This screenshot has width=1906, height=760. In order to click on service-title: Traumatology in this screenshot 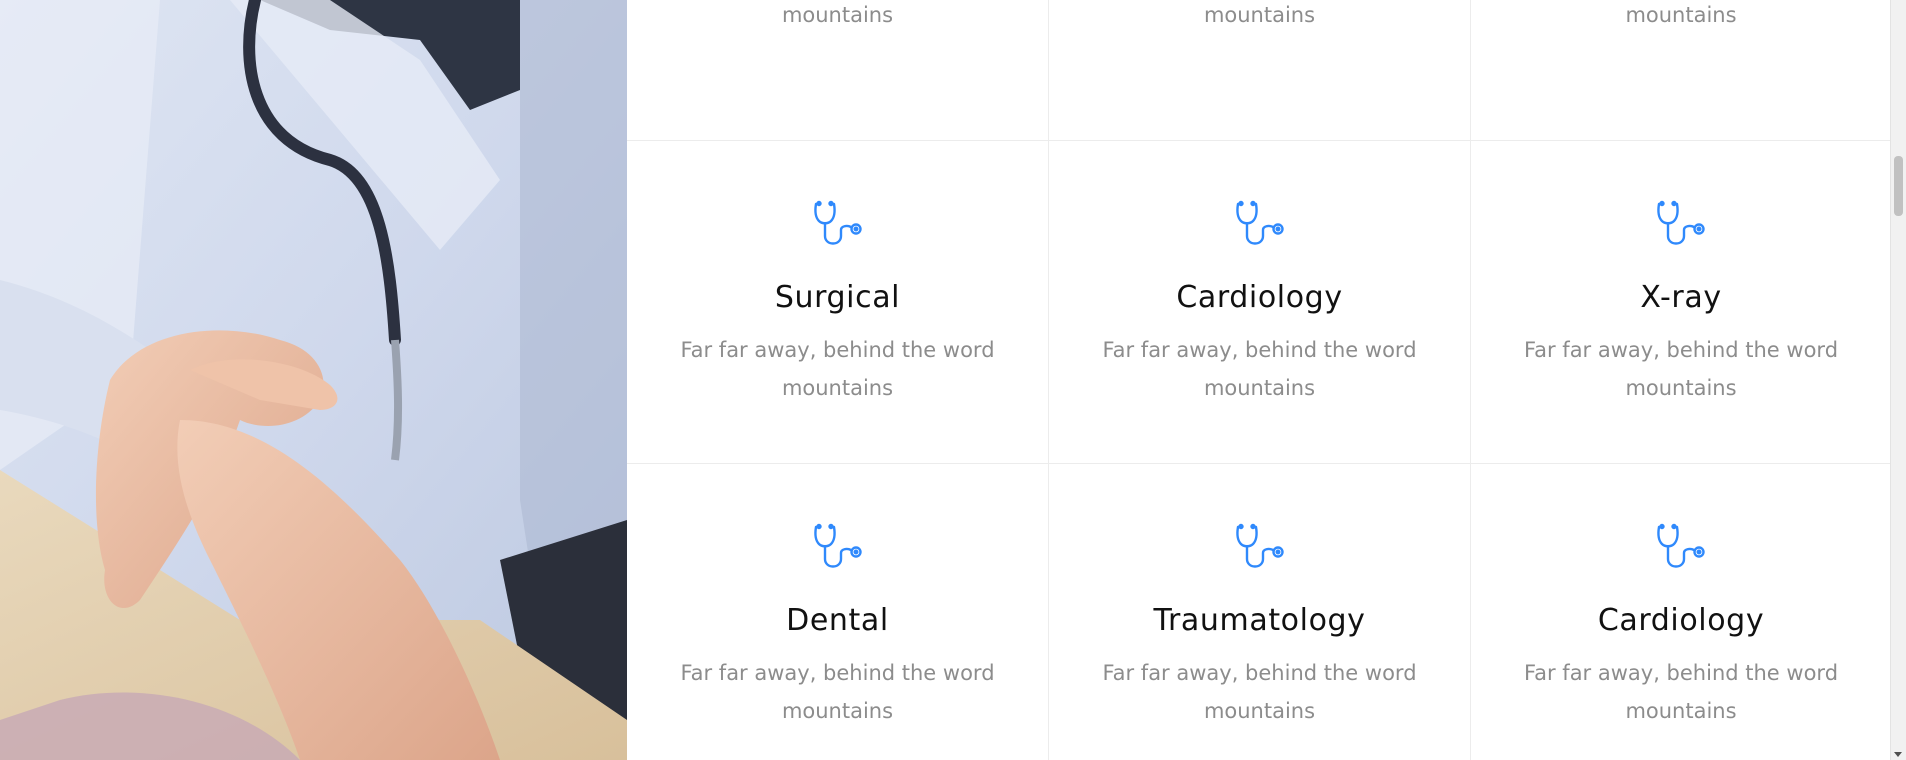, I will do `click(1259, 620)`.